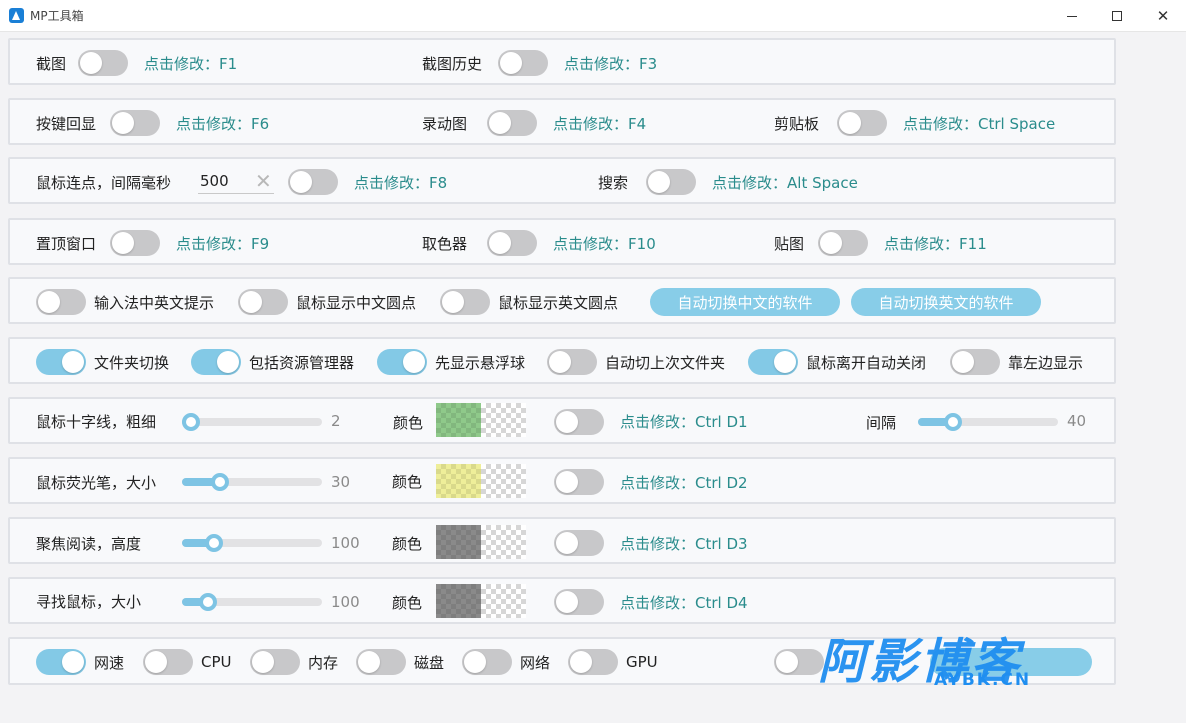 The height and width of the screenshot is (723, 1186). Describe the element at coordinates (935, 243) in the screenshot. I see `pin-hotkey-link: 点击修改：F11` at that location.